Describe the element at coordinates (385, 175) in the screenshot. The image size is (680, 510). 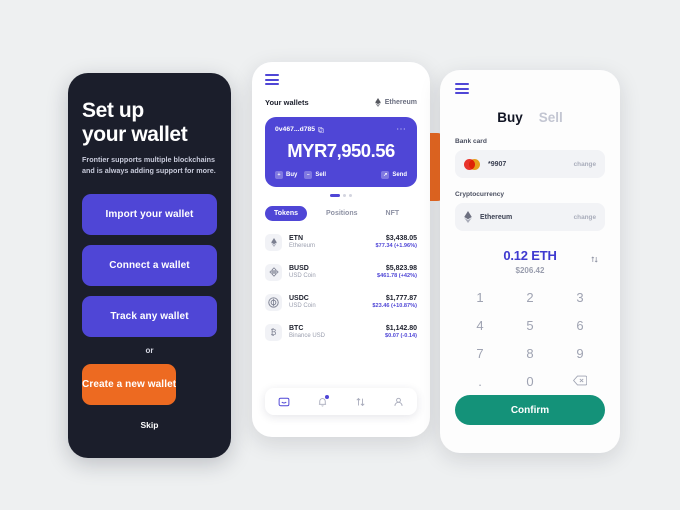
I see `send-icon: ↗` at that location.